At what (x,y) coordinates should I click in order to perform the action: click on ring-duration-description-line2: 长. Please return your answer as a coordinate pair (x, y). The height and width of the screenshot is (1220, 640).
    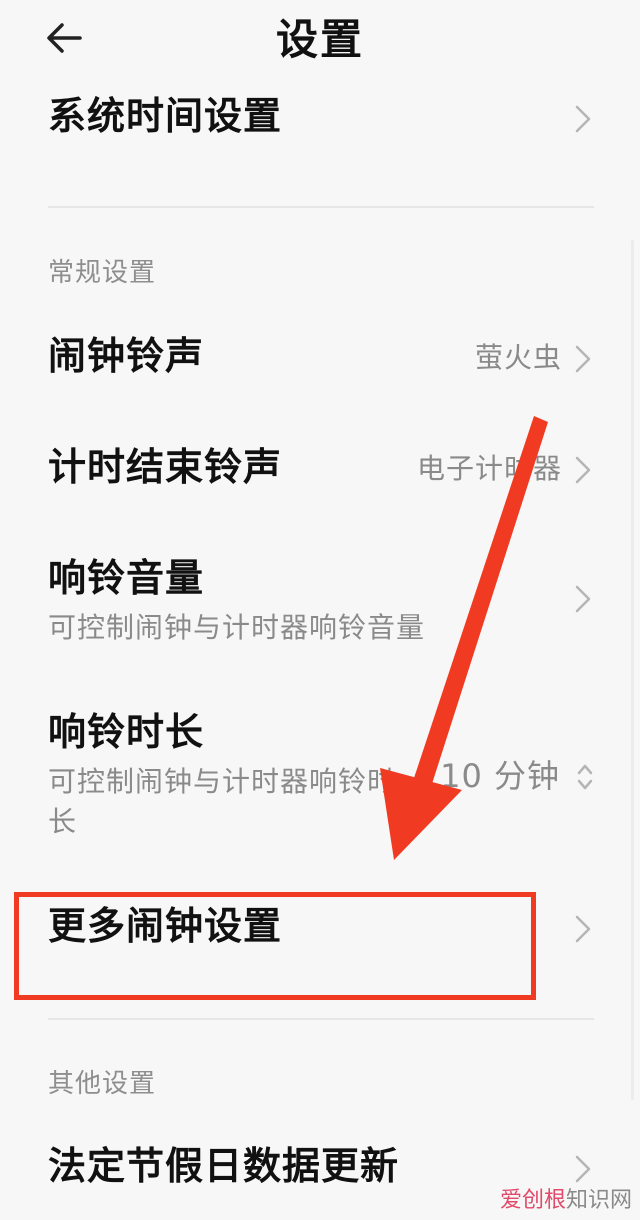
    Looking at the image, I should click on (63, 821).